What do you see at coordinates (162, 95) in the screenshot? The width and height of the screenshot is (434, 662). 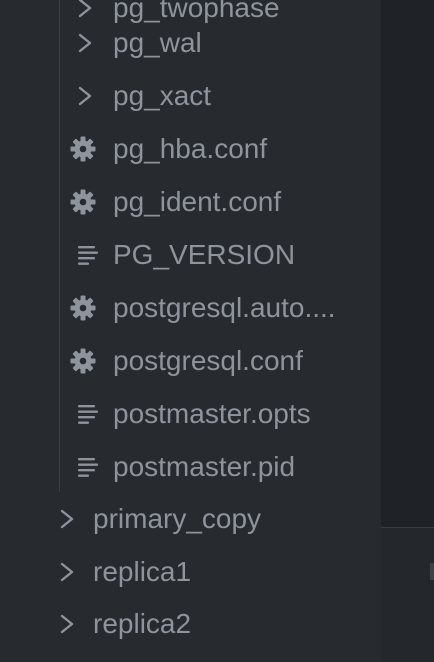 I see `tree-item-label: pg_xact` at bounding box center [162, 95].